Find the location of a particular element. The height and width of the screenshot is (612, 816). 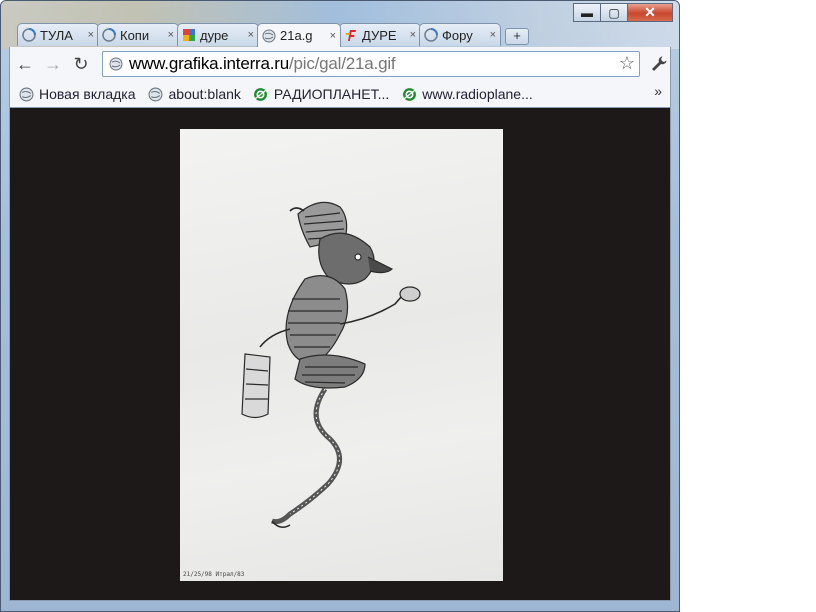

tab-3: дуре × is located at coordinates (218, 34).